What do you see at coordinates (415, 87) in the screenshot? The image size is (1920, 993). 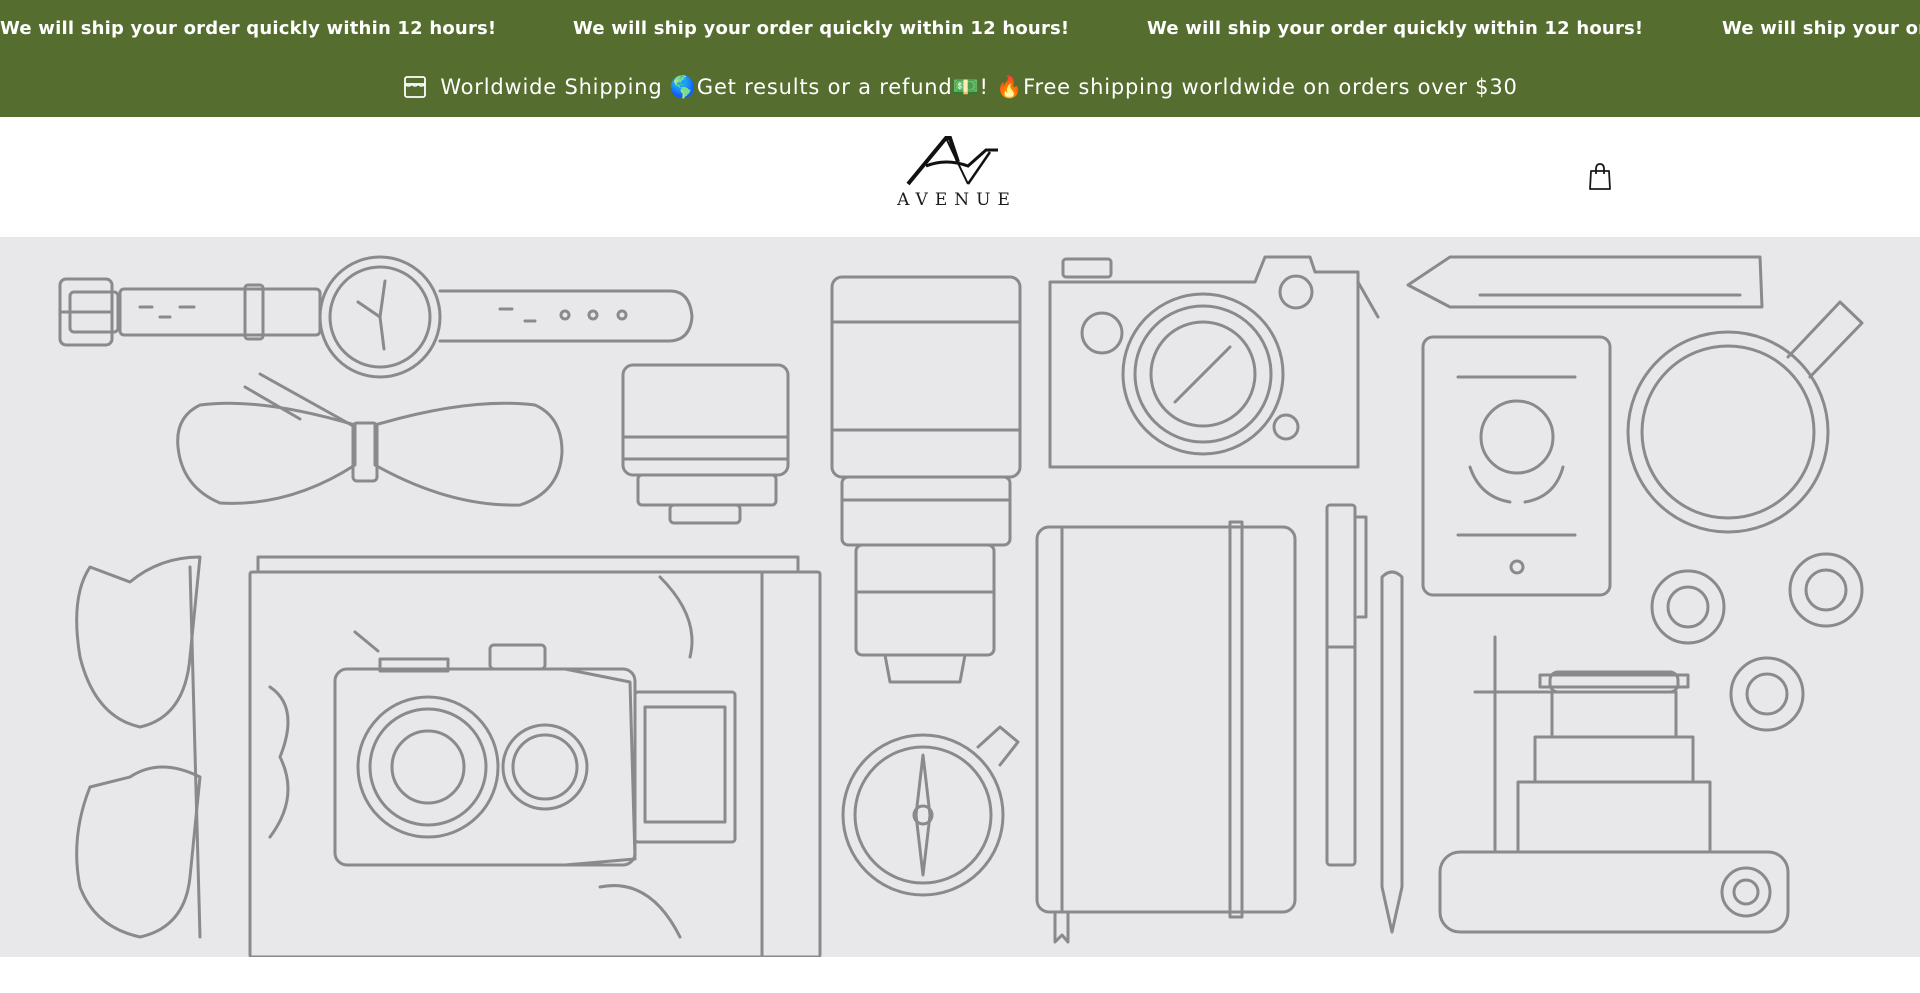 I see `store-icon` at bounding box center [415, 87].